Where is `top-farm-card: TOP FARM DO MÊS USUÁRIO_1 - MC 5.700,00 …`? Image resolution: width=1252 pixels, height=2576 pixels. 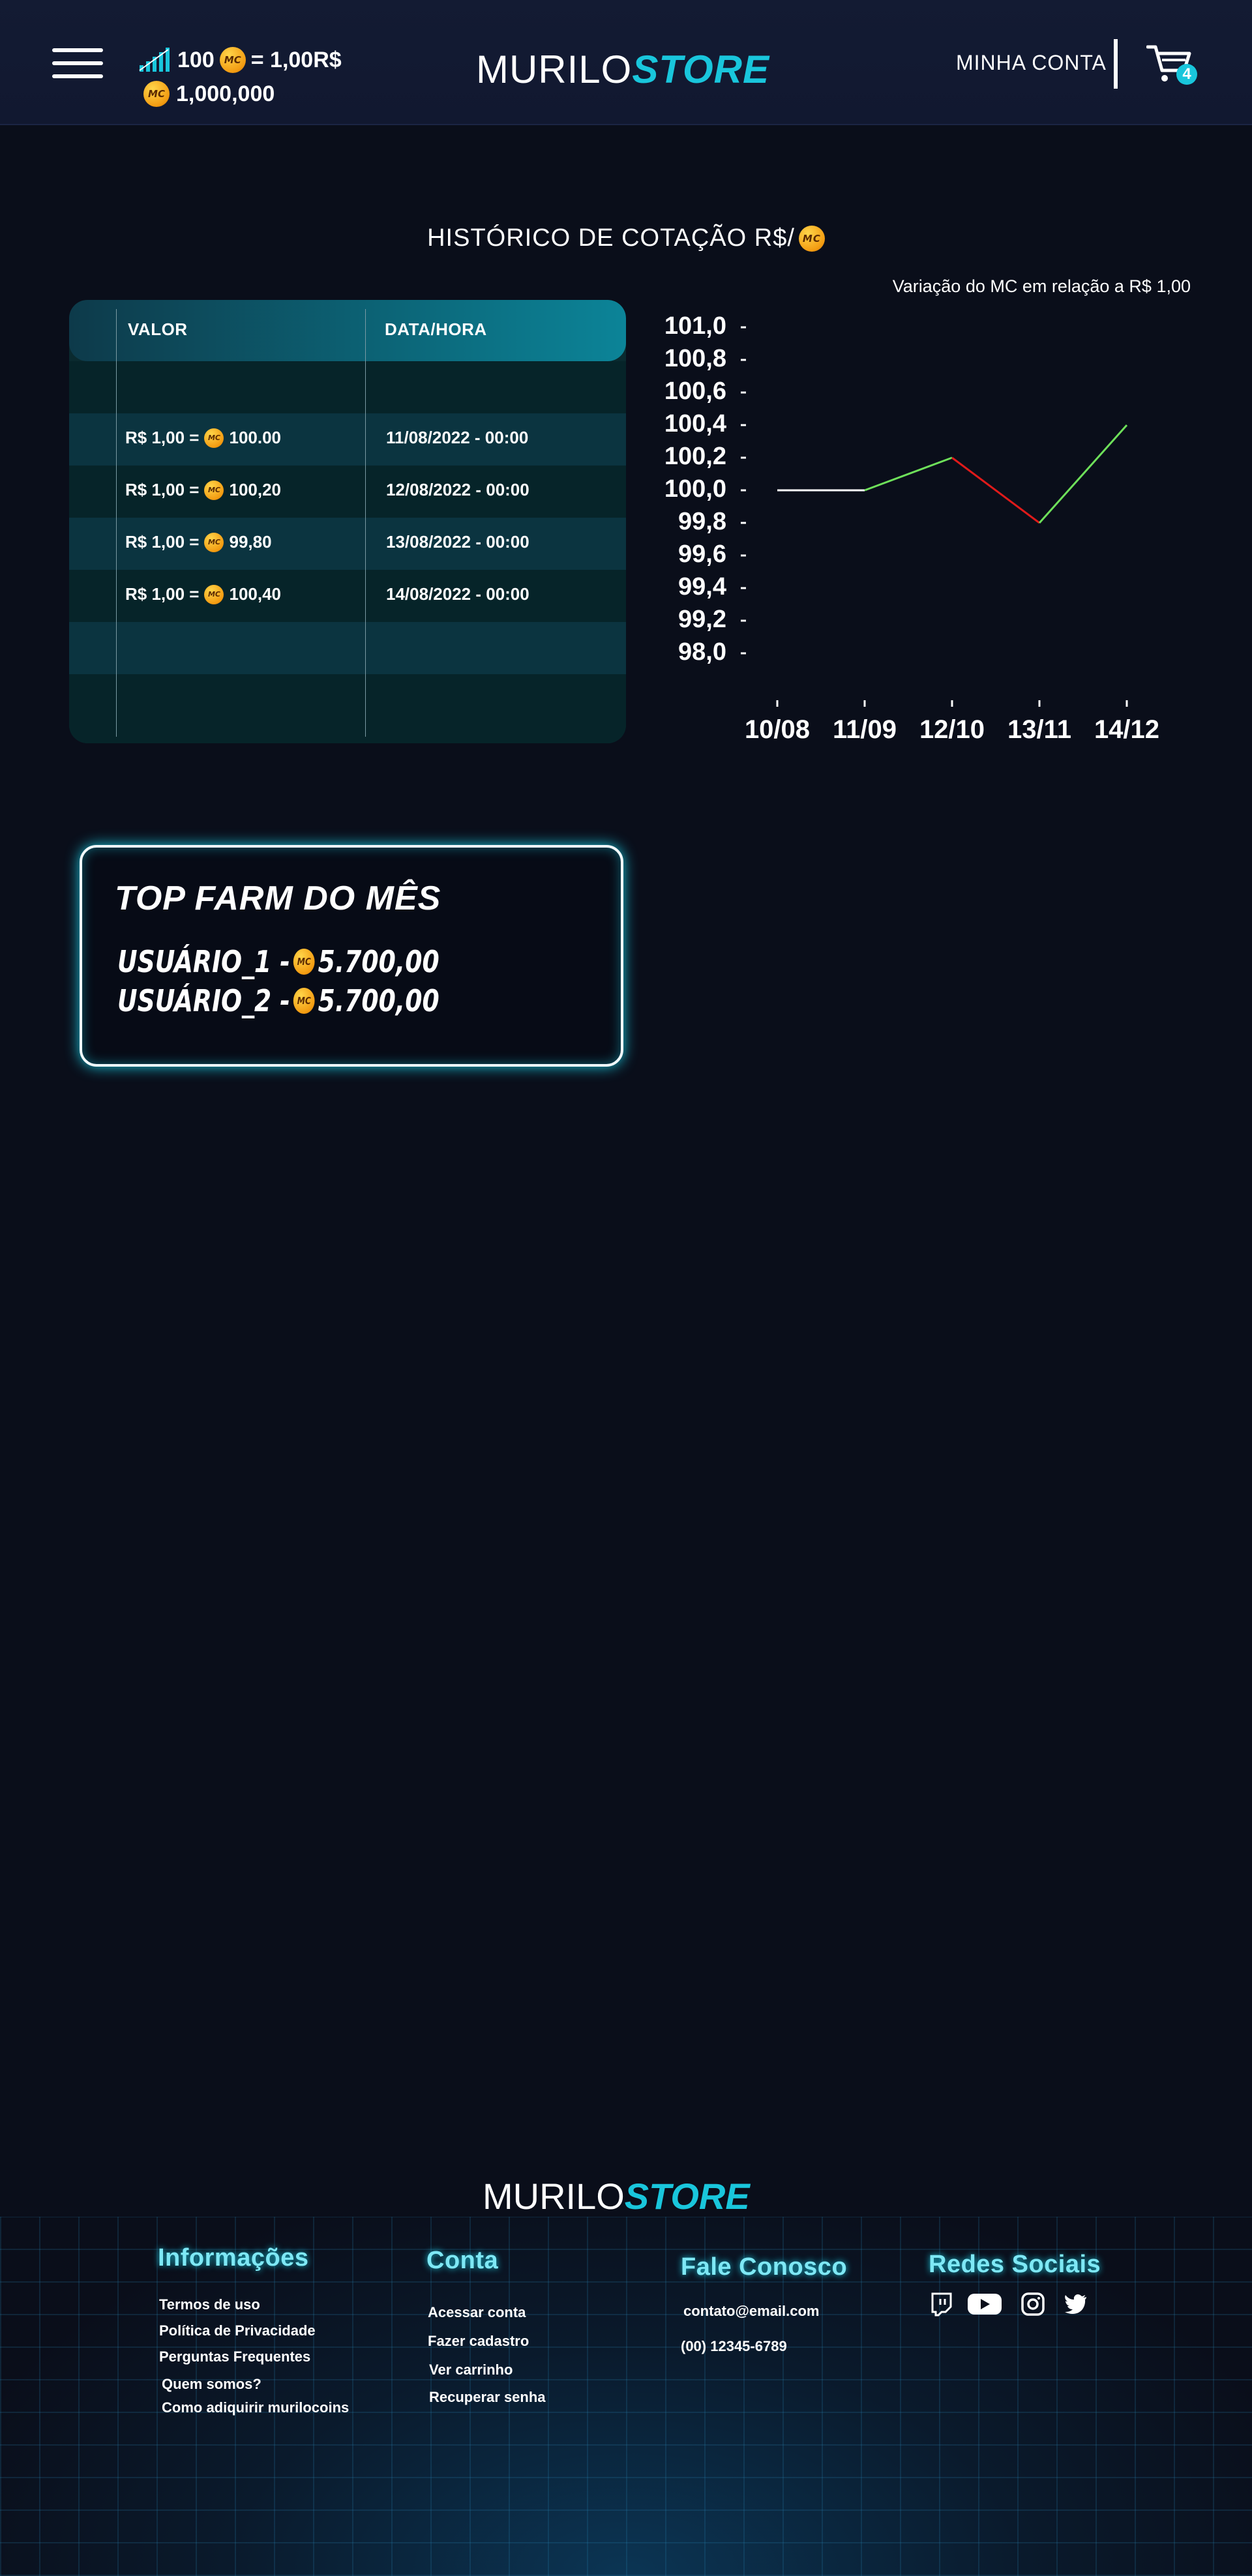
top-farm-card: TOP FARM DO MÊS USUÁRIO_1 - MC 5.700,00 … is located at coordinates (351, 956).